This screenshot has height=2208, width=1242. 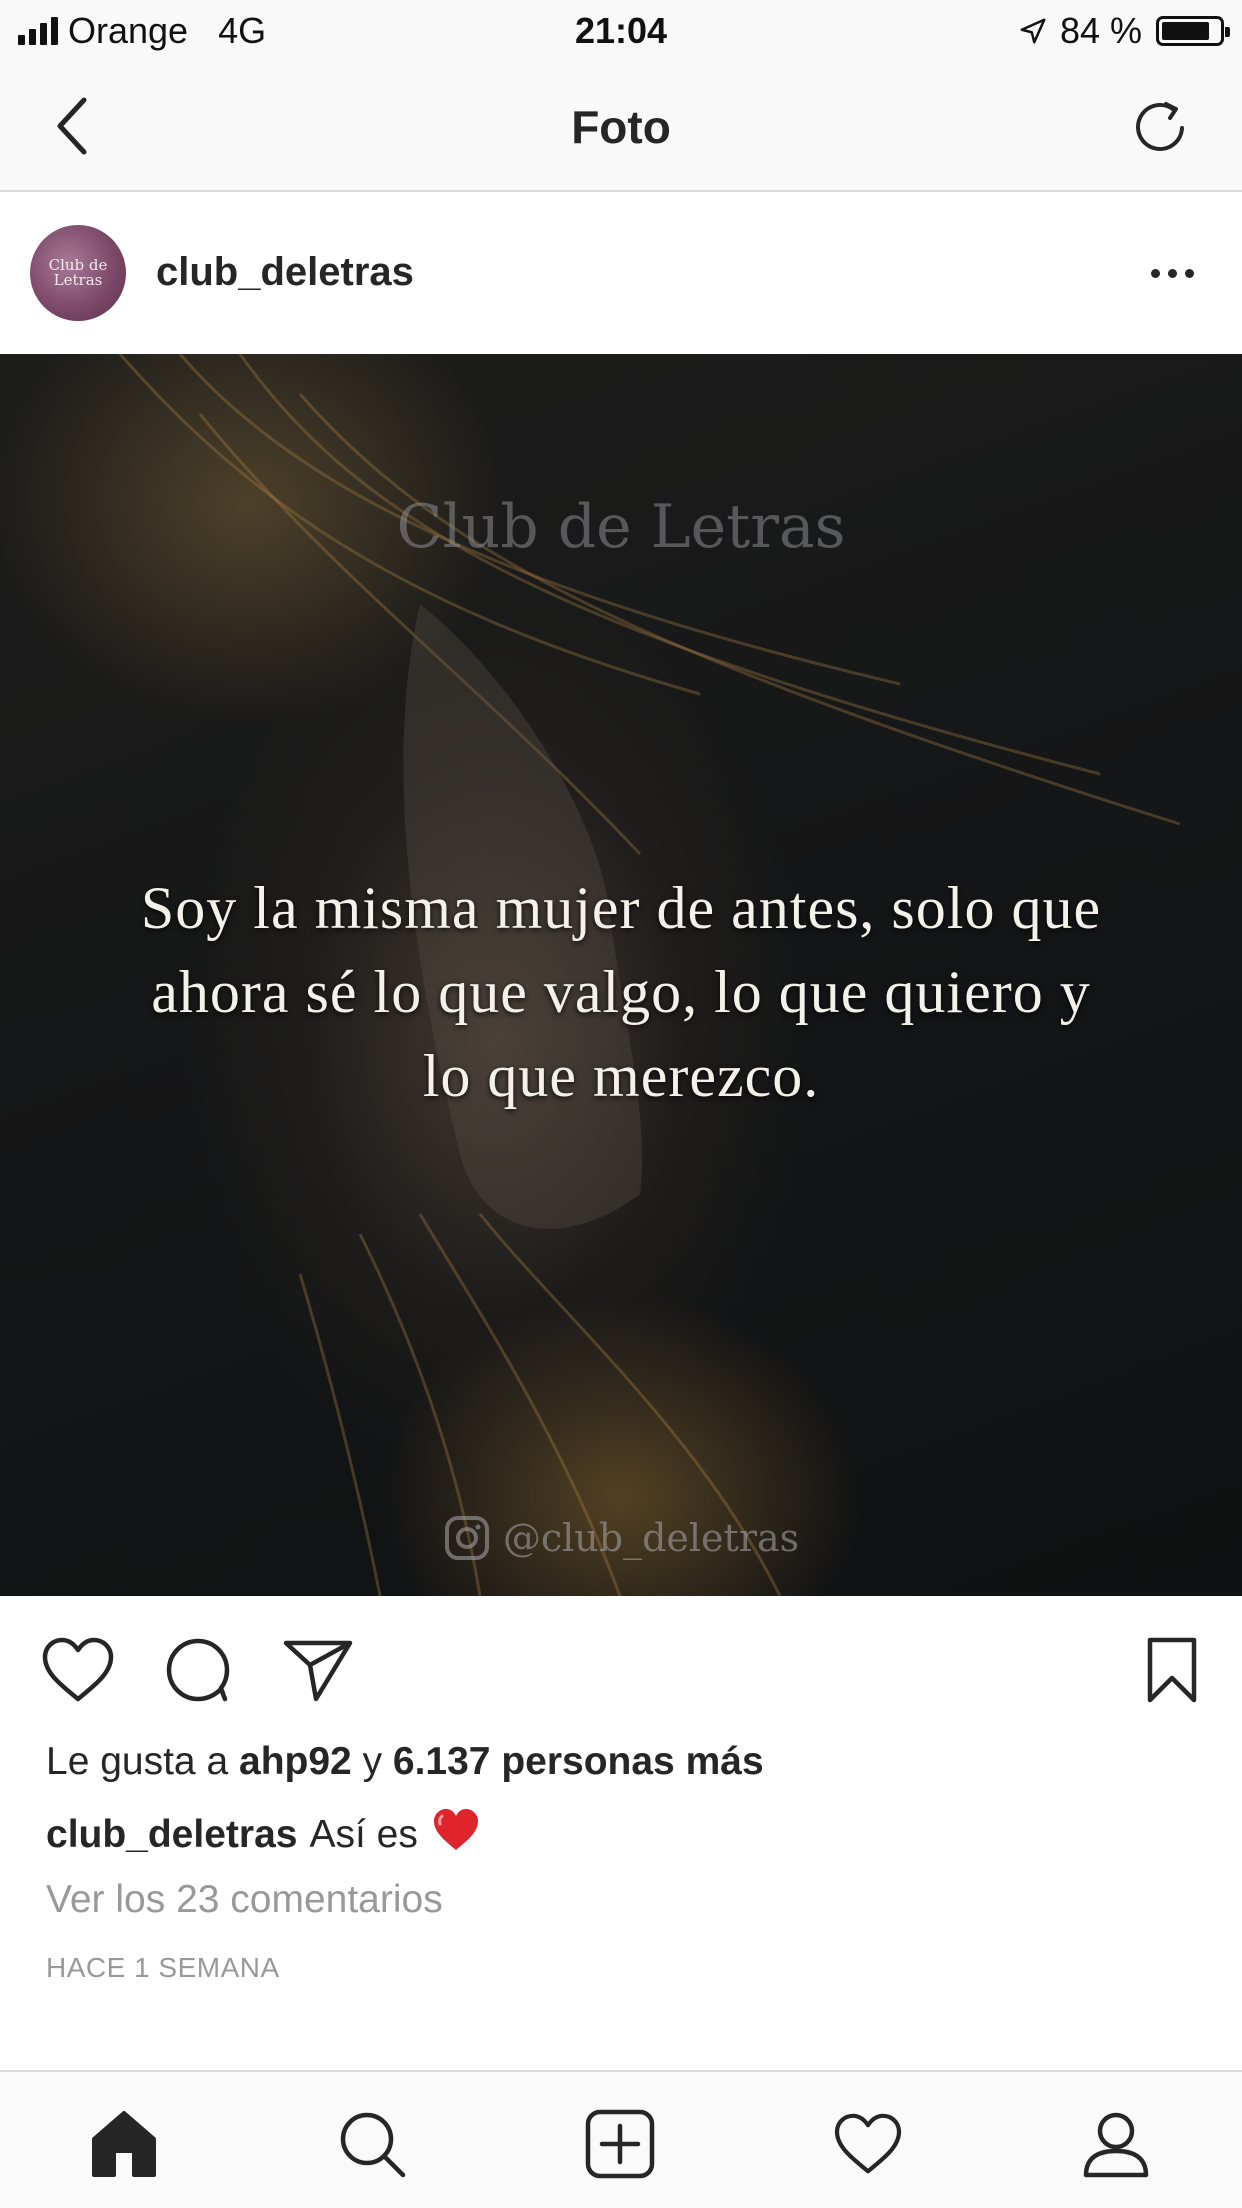 I want to click on tab-new-post, so click(x=620, y=2144).